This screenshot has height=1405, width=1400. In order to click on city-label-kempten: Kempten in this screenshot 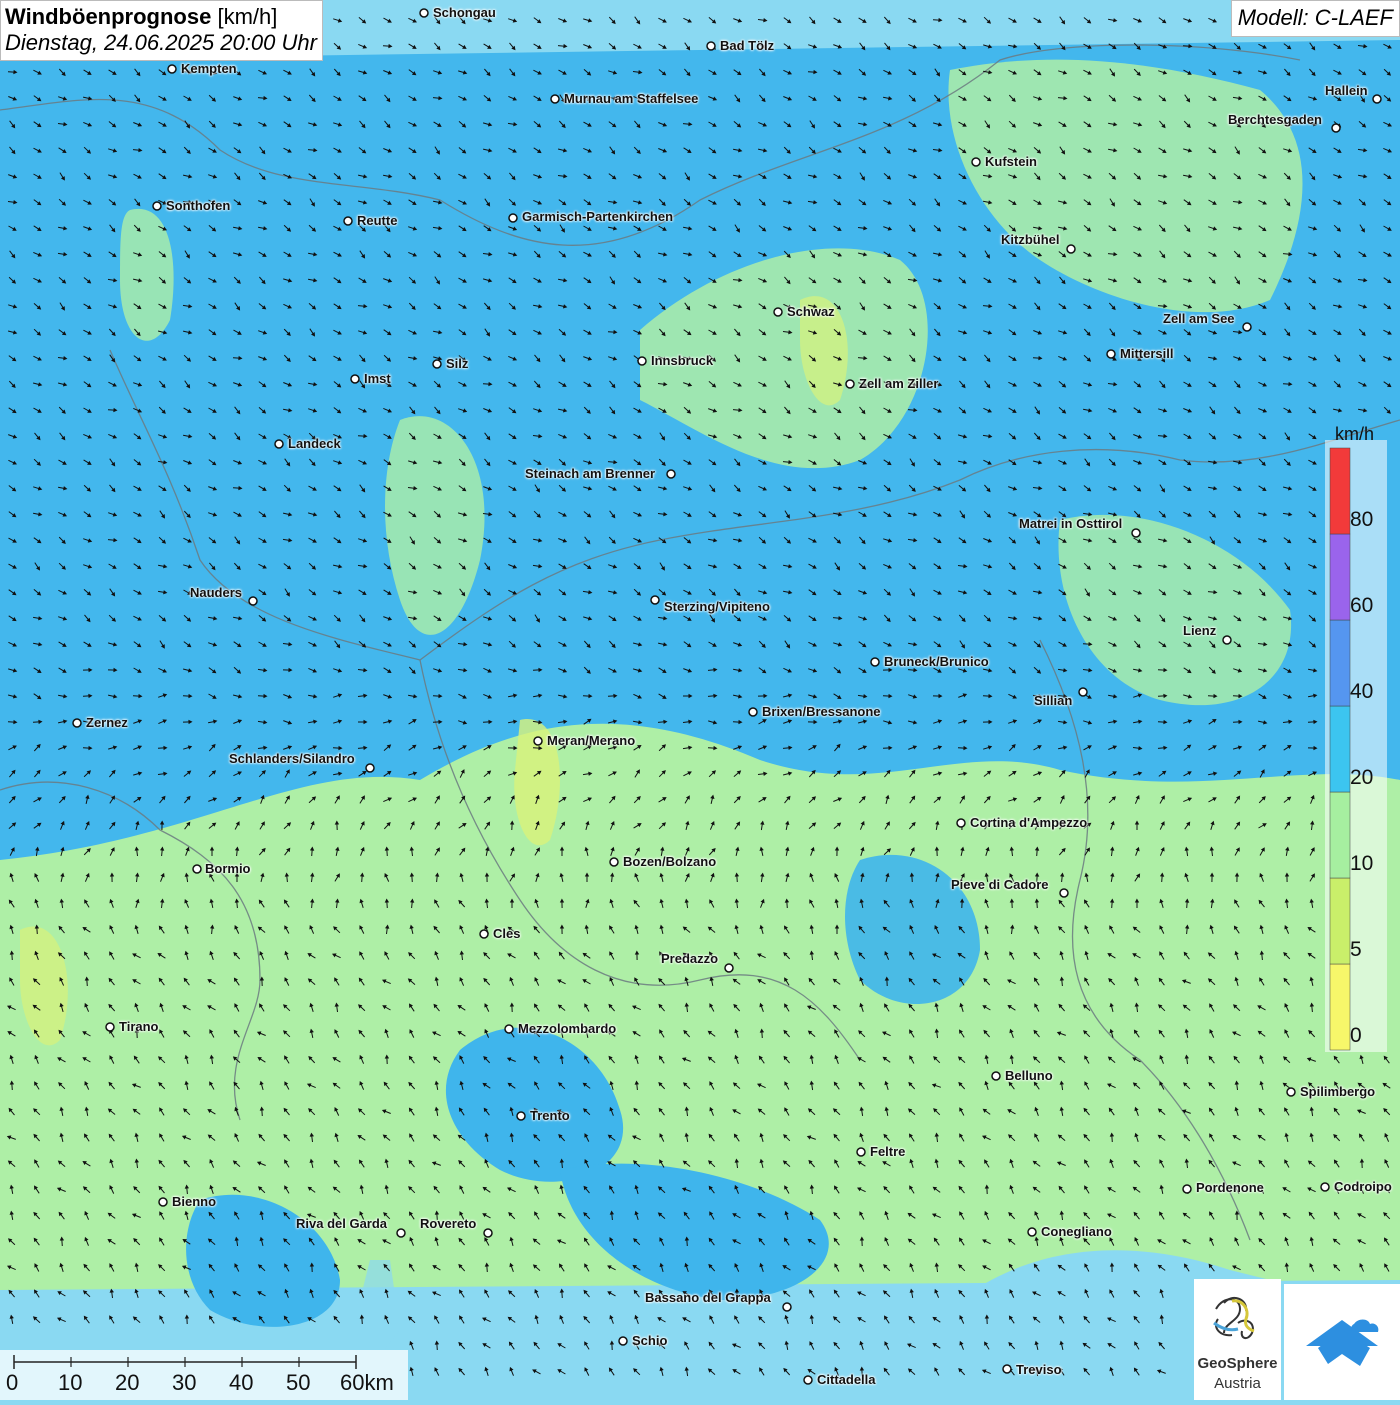, I will do `click(209, 69)`.